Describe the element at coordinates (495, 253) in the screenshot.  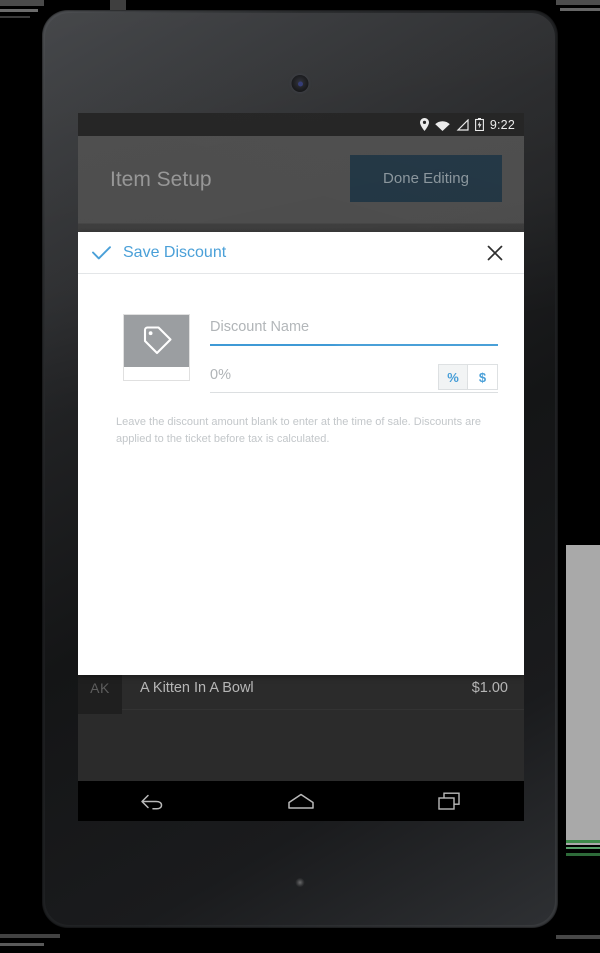
I see `close-icon` at that location.